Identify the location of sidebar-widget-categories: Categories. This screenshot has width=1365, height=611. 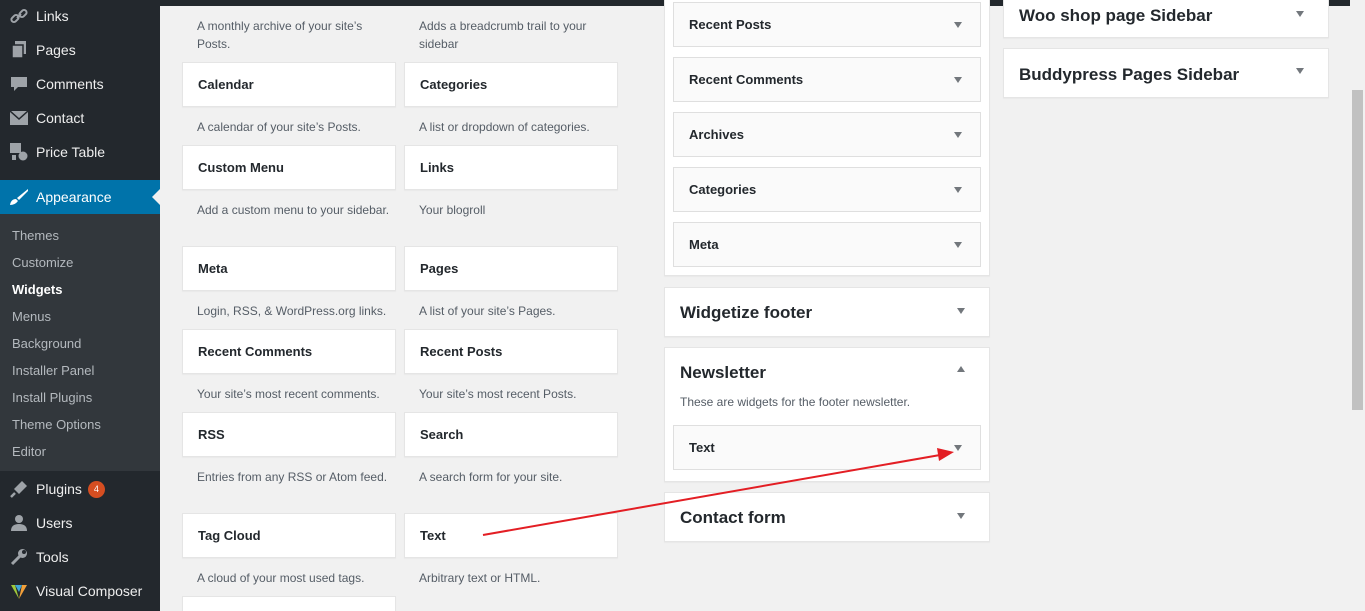
(827, 189).